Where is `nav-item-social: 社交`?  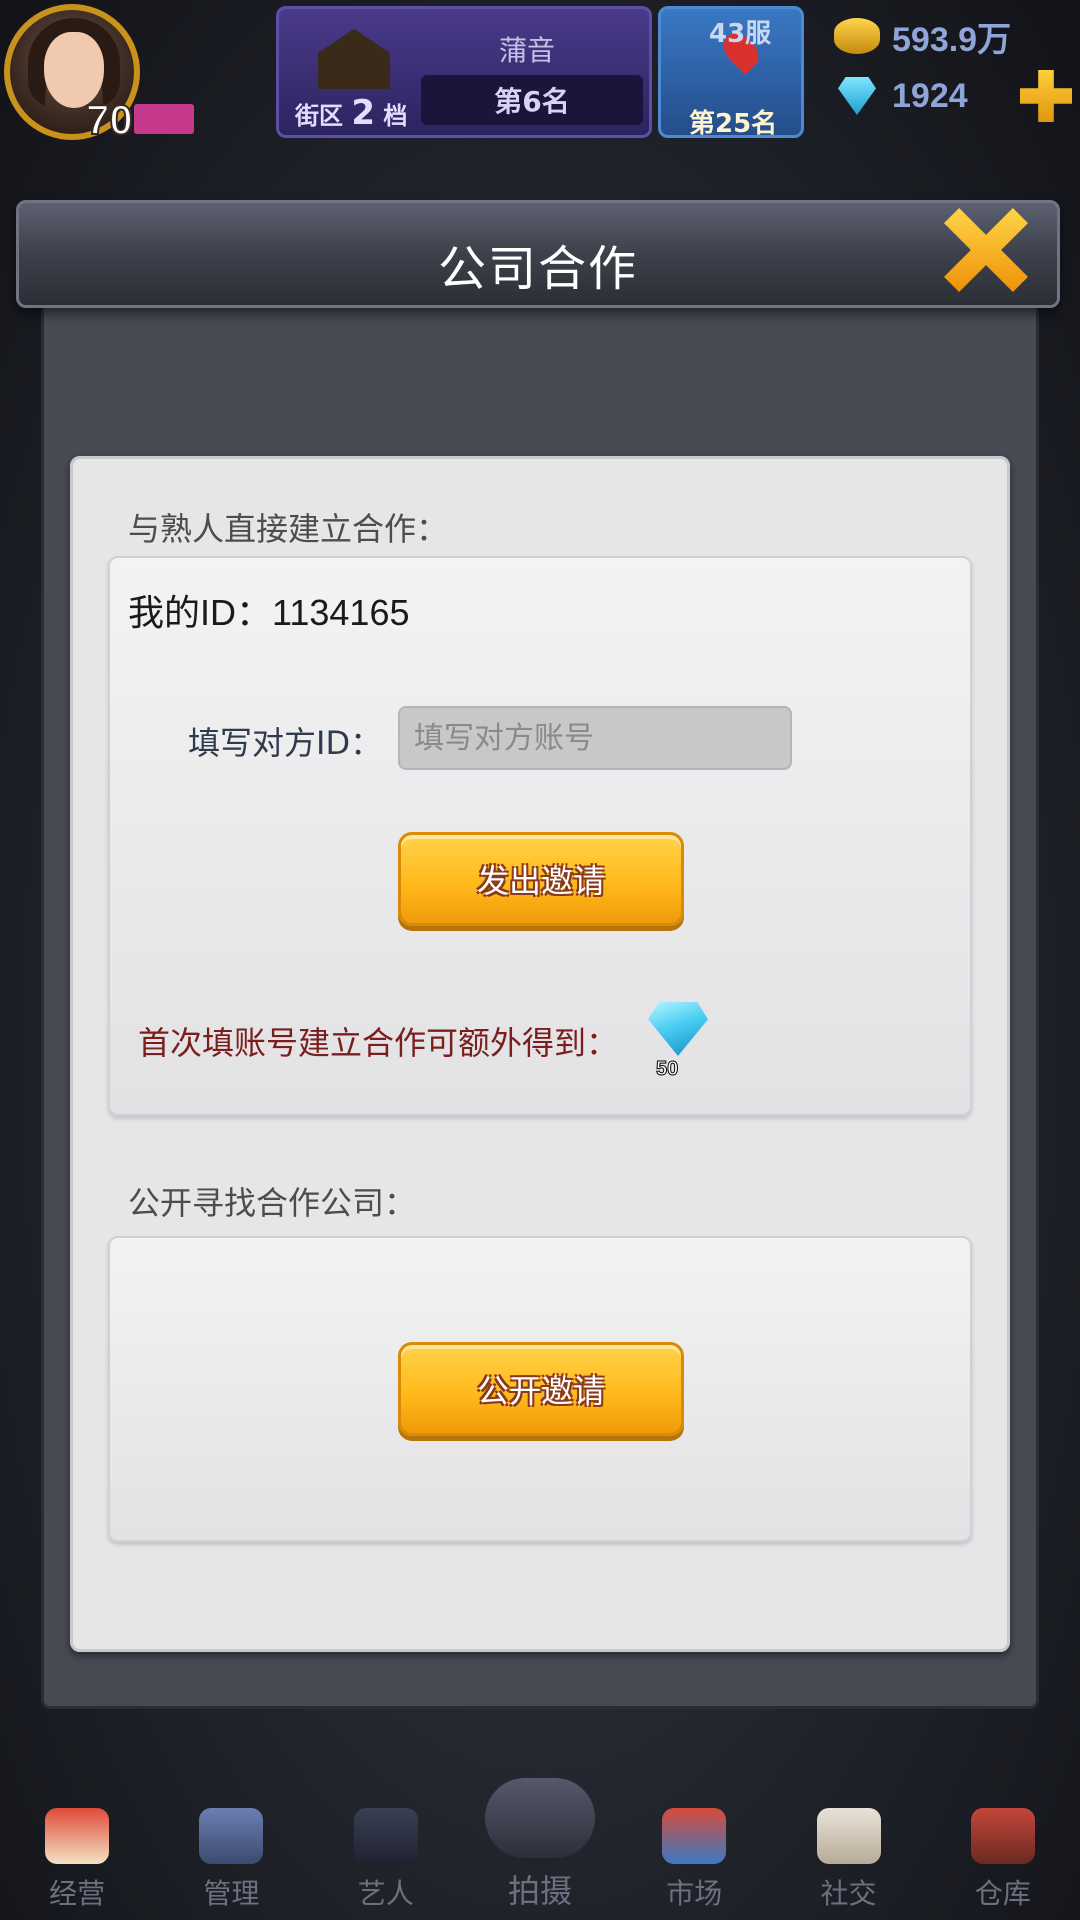 nav-item-social: 社交 is located at coordinates (849, 1860).